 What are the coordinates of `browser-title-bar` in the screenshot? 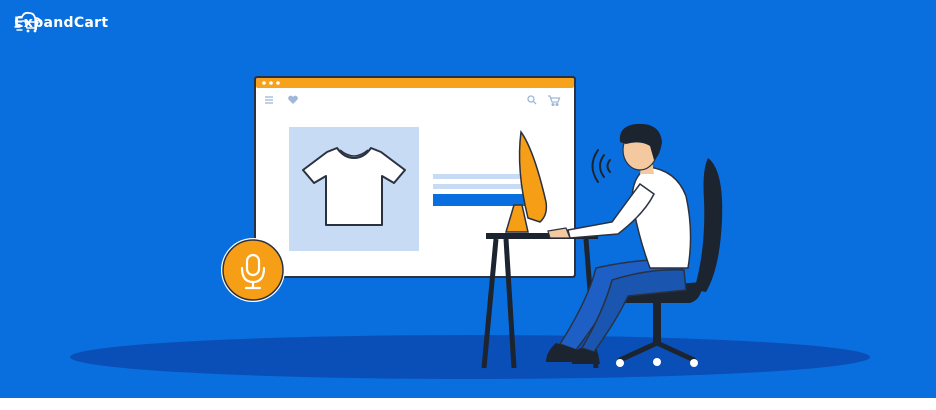 It's located at (415, 83).